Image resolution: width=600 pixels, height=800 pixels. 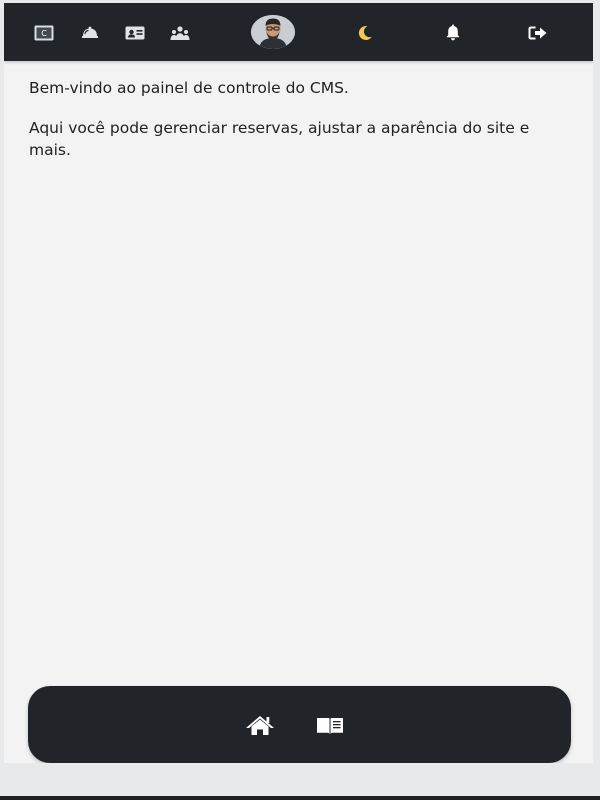 What do you see at coordinates (180, 33) in the screenshot?
I see `users-icon` at bounding box center [180, 33].